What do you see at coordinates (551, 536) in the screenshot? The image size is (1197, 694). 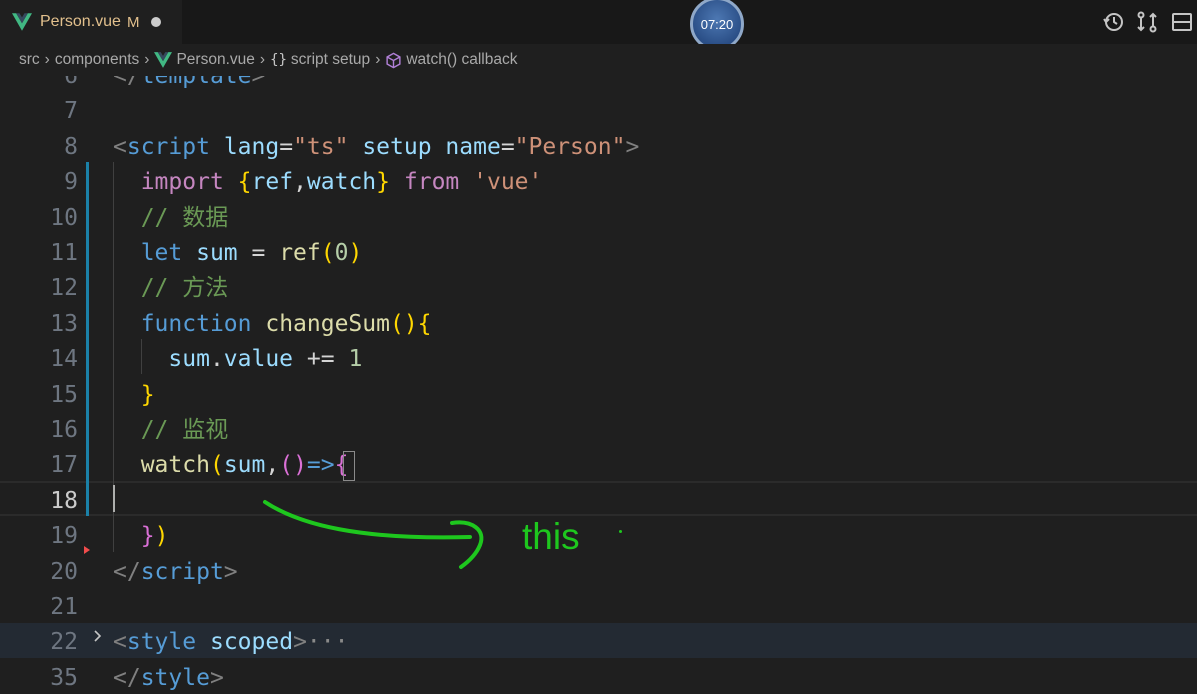 I see `annotation-text: this` at bounding box center [551, 536].